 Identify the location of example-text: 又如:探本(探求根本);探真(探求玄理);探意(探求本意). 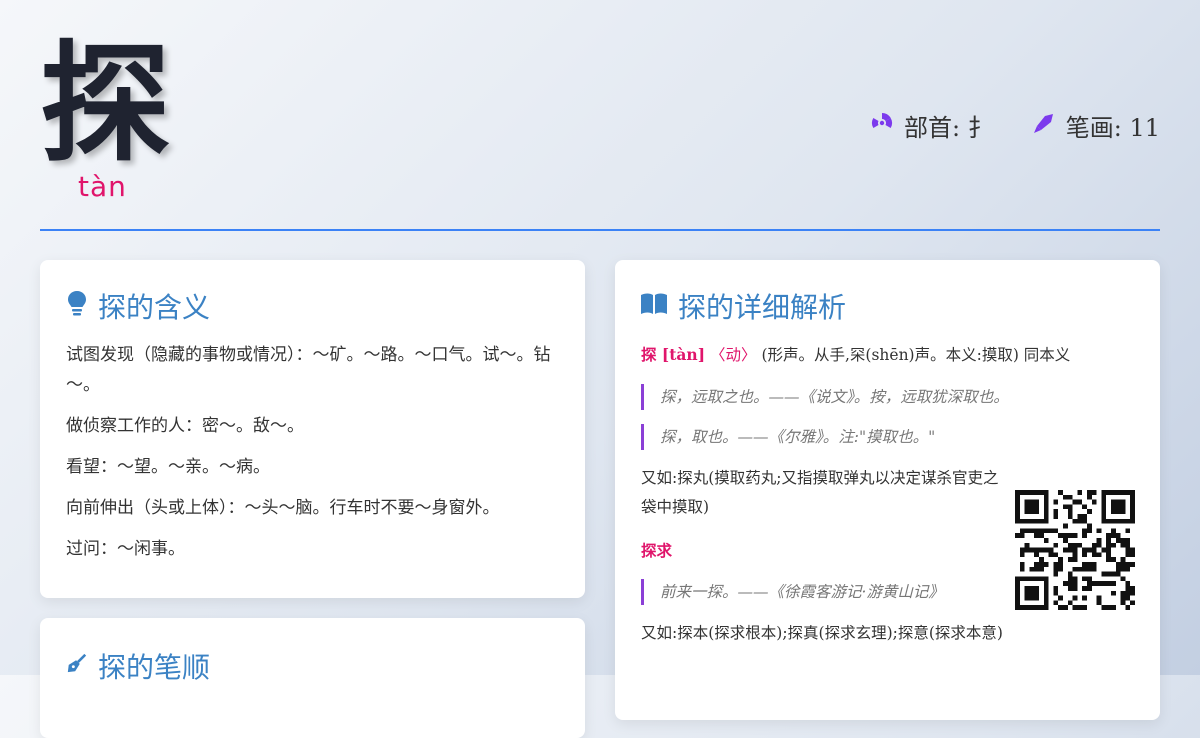
(822, 633).